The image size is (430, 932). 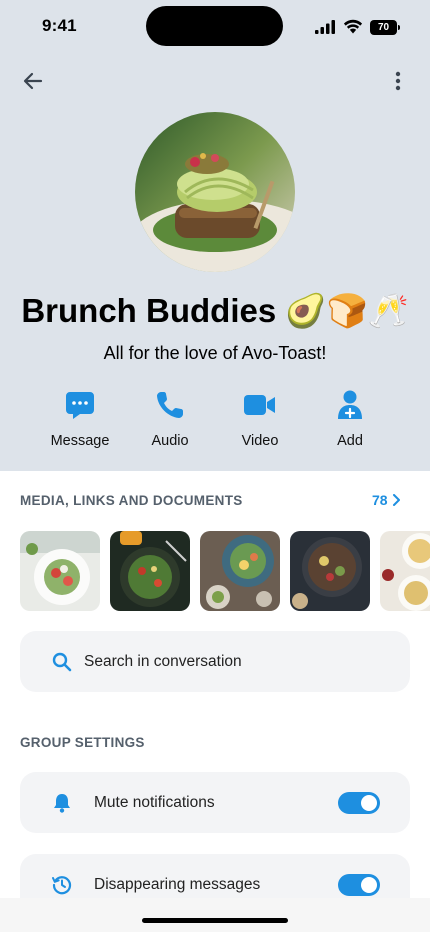 I want to click on search-label: Search in conversation, so click(x=163, y=661).